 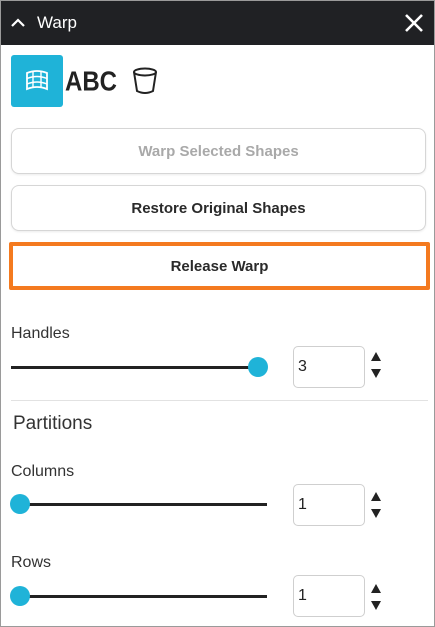 I want to click on partitions-heading: Partitions, so click(x=53, y=423).